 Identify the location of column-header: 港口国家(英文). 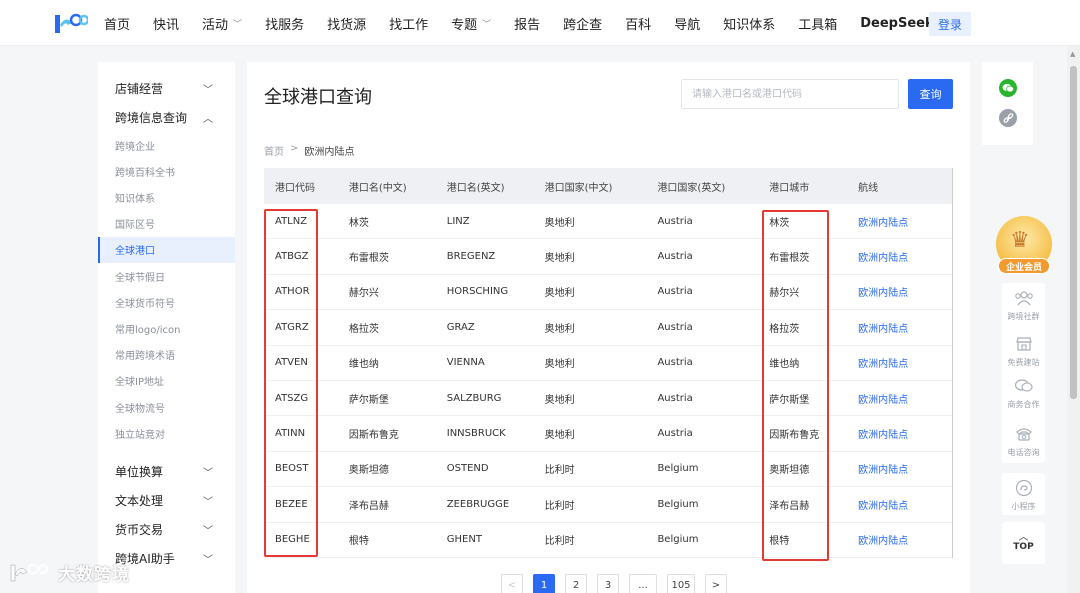
(691, 188).